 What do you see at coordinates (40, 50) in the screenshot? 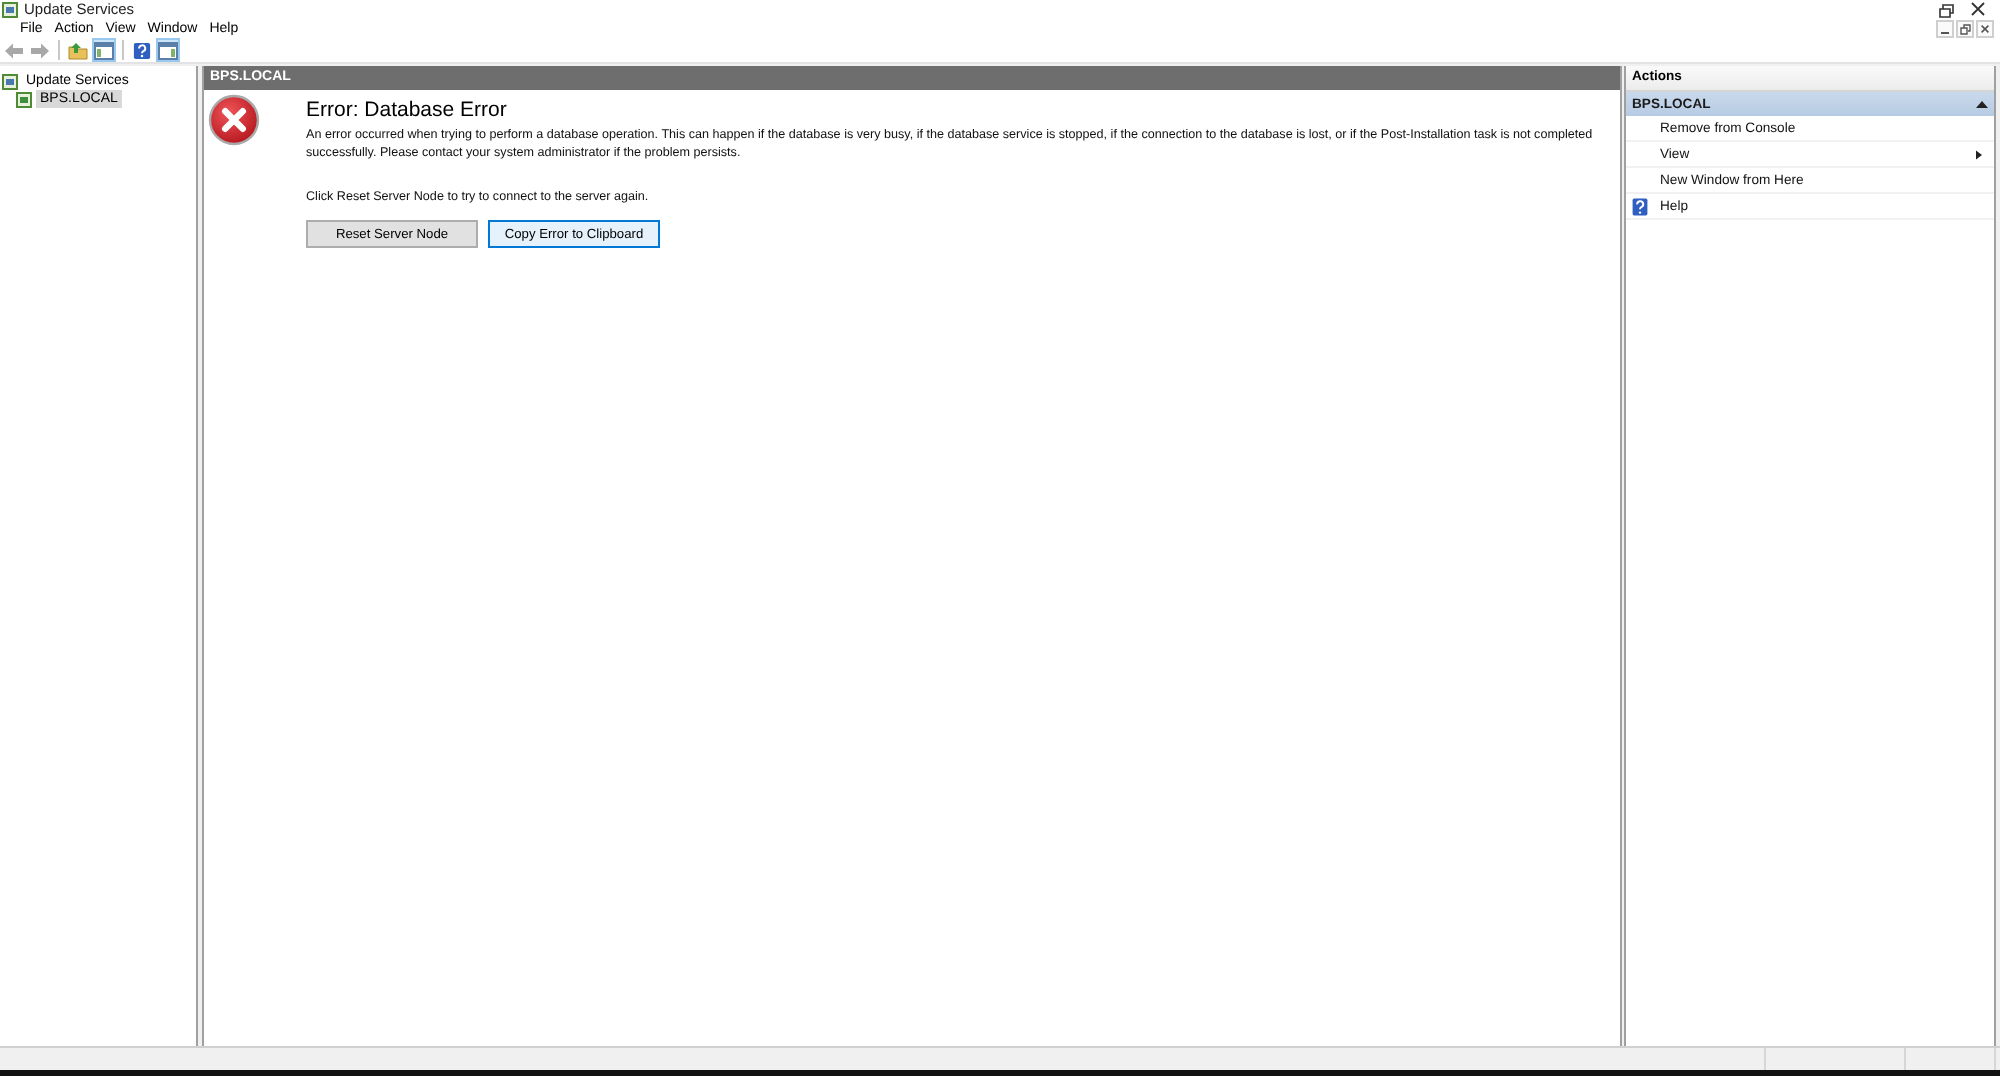
I see `forward-arrow-icon` at bounding box center [40, 50].